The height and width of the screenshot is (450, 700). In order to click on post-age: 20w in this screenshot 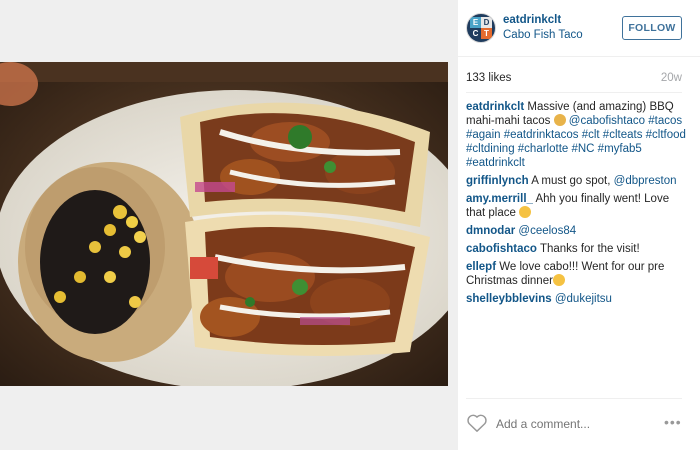, I will do `click(671, 78)`.